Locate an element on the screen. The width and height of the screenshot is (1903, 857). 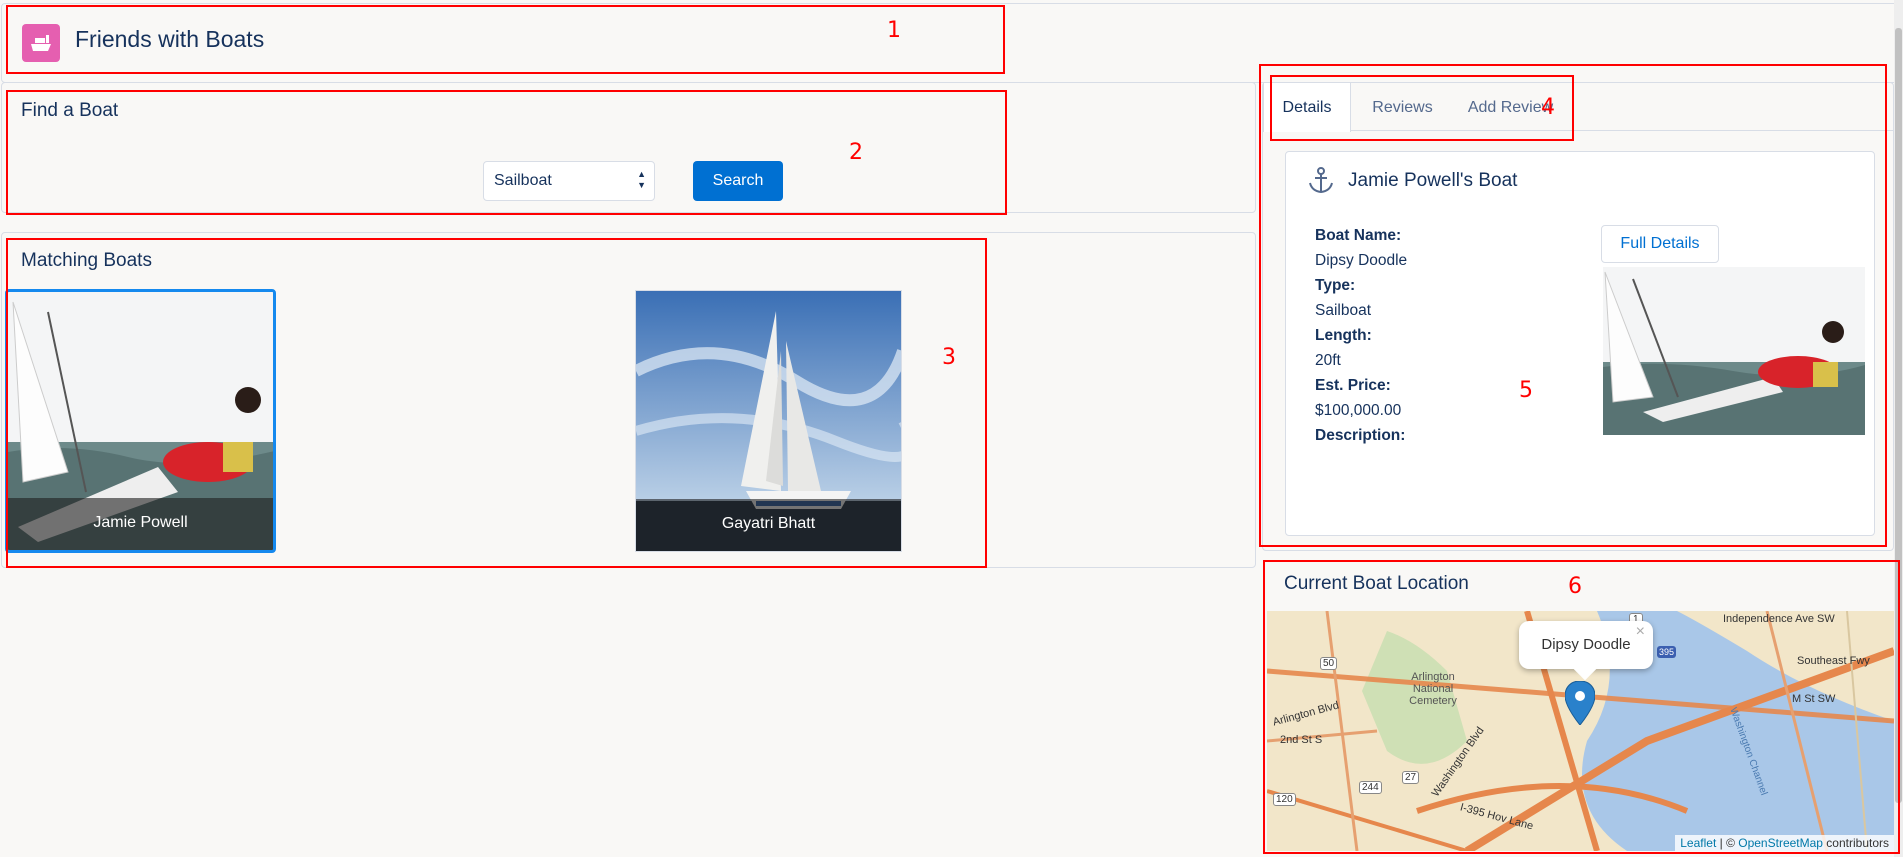
boat-owner-label: Jamie Powell is located at coordinates (140, 524).